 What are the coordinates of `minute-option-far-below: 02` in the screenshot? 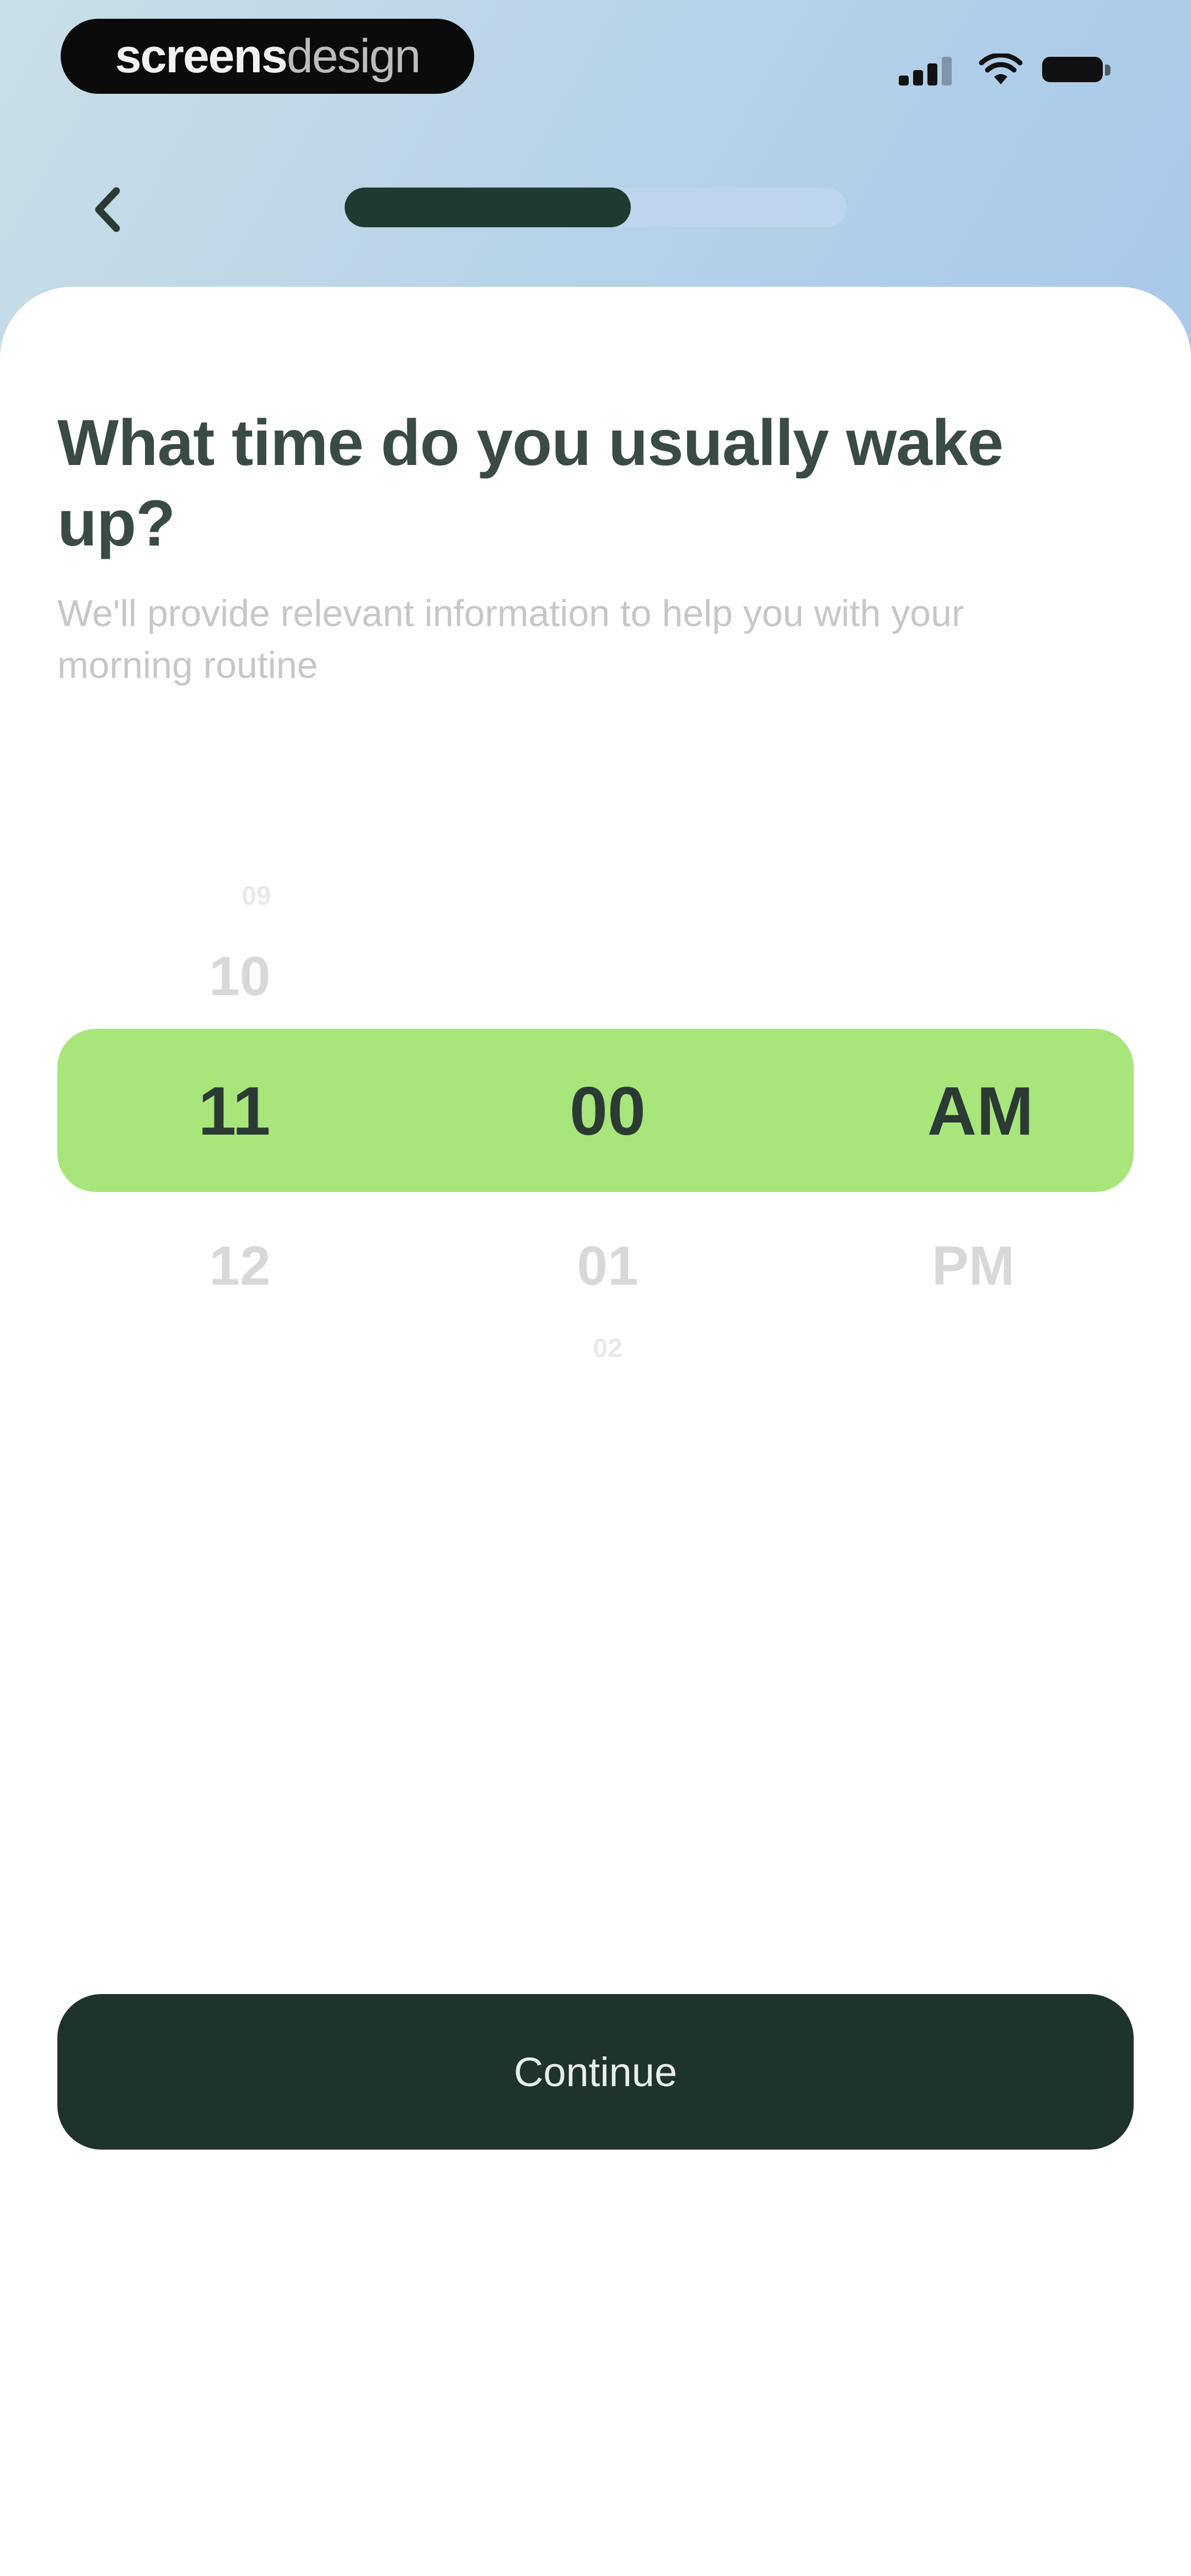 It's located at (607, 1348).